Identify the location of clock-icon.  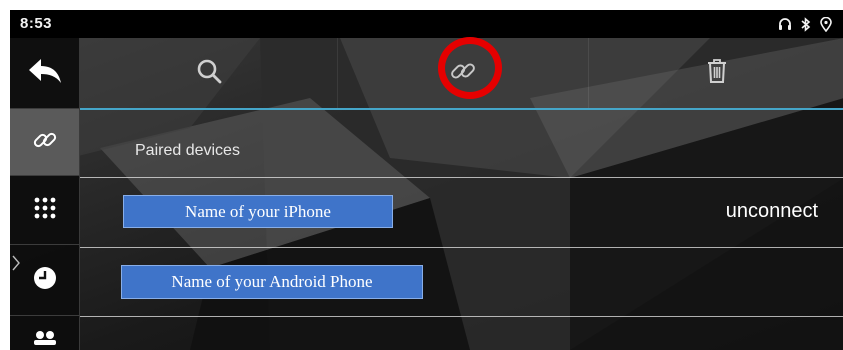
(45, 280).